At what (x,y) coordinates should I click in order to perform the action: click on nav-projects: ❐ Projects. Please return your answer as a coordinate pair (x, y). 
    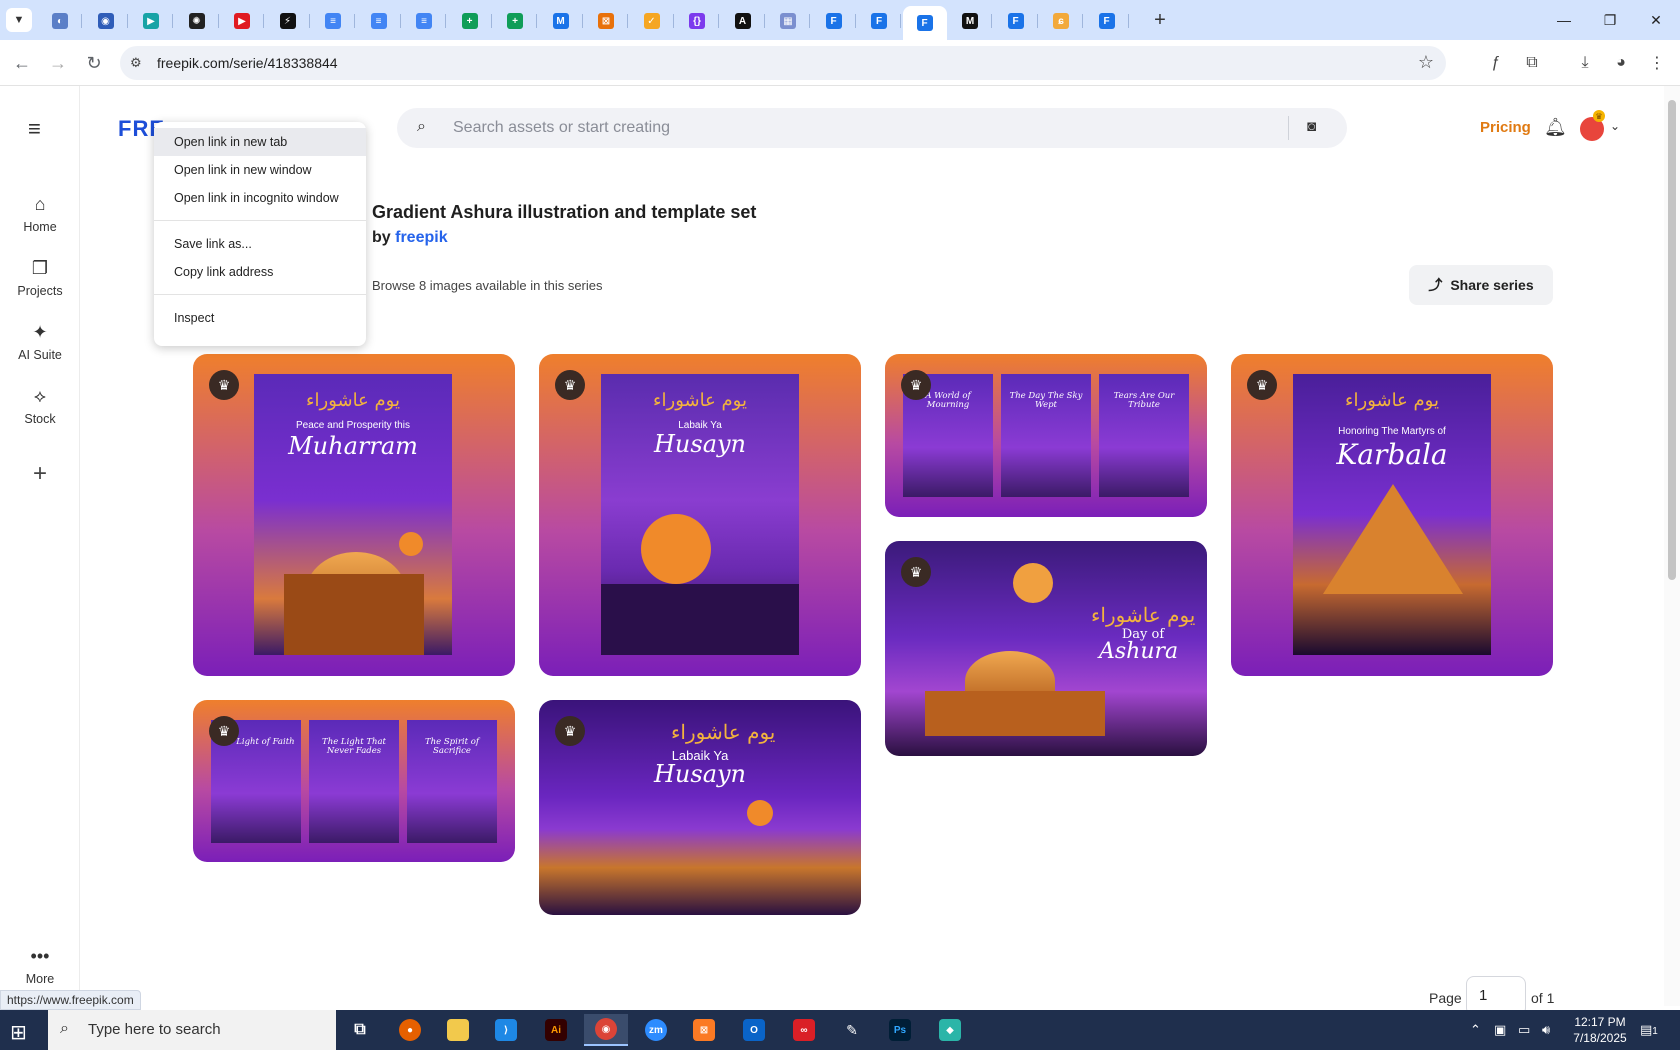
    Looking at the image, I should click on (40, 278).